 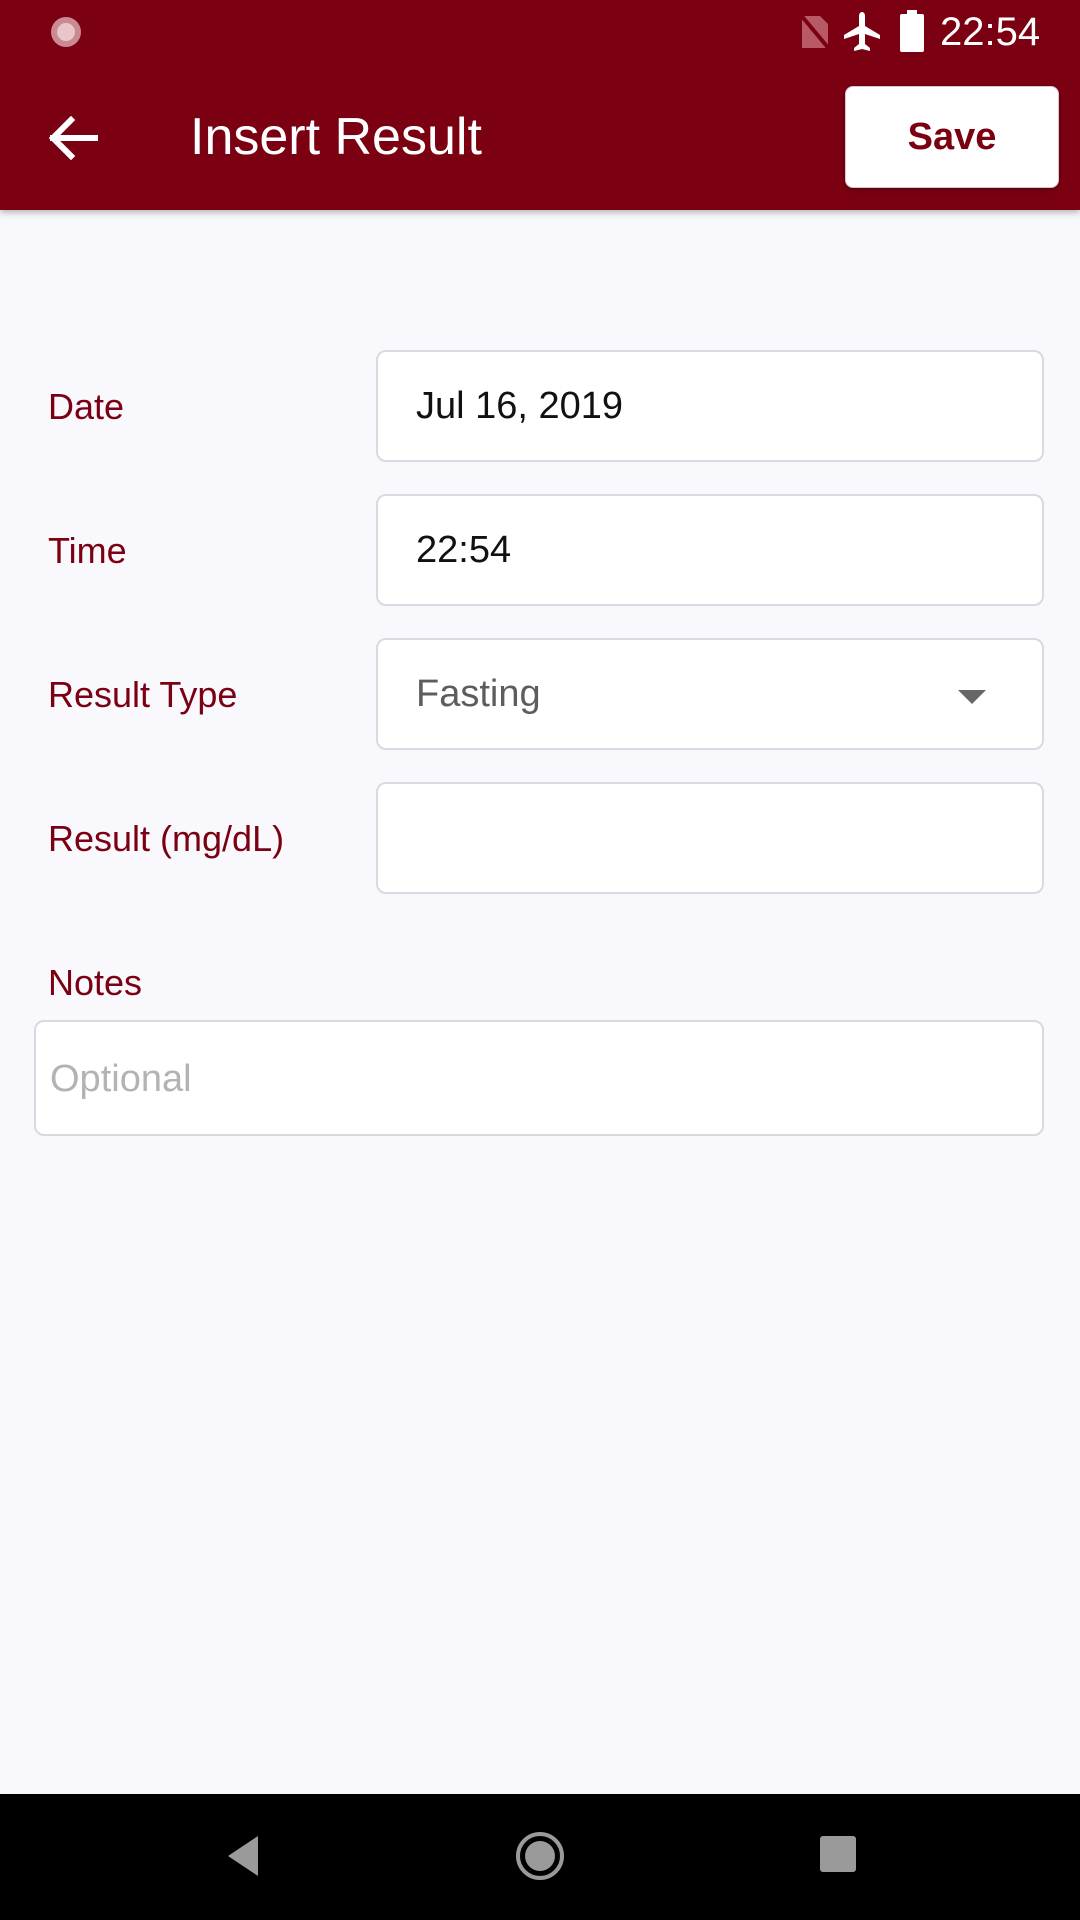 I want to click on notes-input, so click(x=540, y=1079).